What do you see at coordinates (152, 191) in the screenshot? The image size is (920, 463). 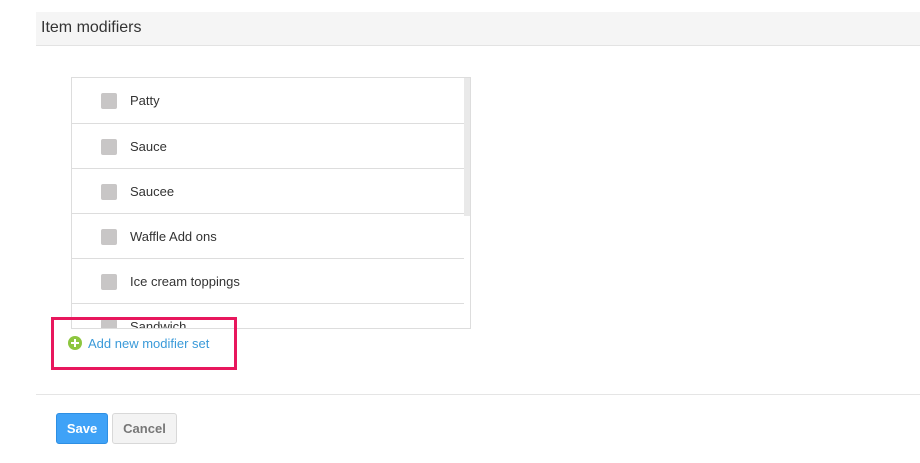 I see `modifier-label: Saucee` at bounding box center [152, 191].